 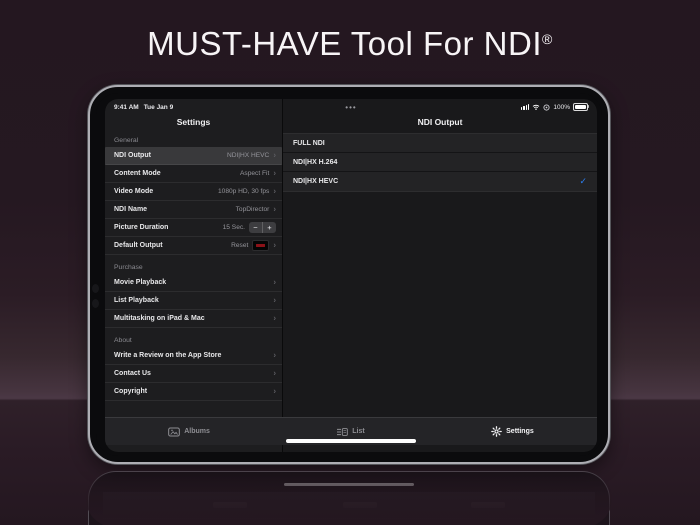 I want to click on stepper-minus-button: −, so click(x=256, y=227).